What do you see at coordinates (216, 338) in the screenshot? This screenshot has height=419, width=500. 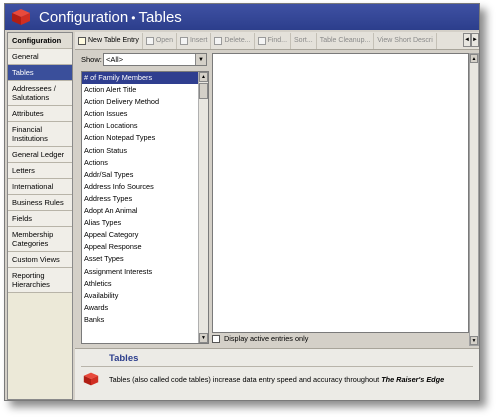 I see `active-entries-checkbox` at bounding box center [216, 338].